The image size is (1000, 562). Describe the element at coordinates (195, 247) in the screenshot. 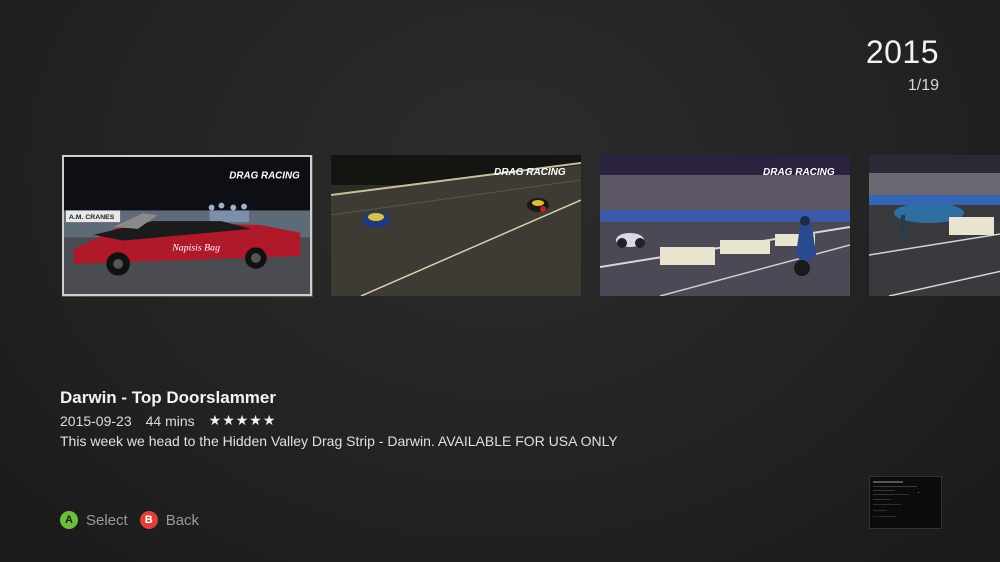

I see `car-text: Napisis Bag` at that location.